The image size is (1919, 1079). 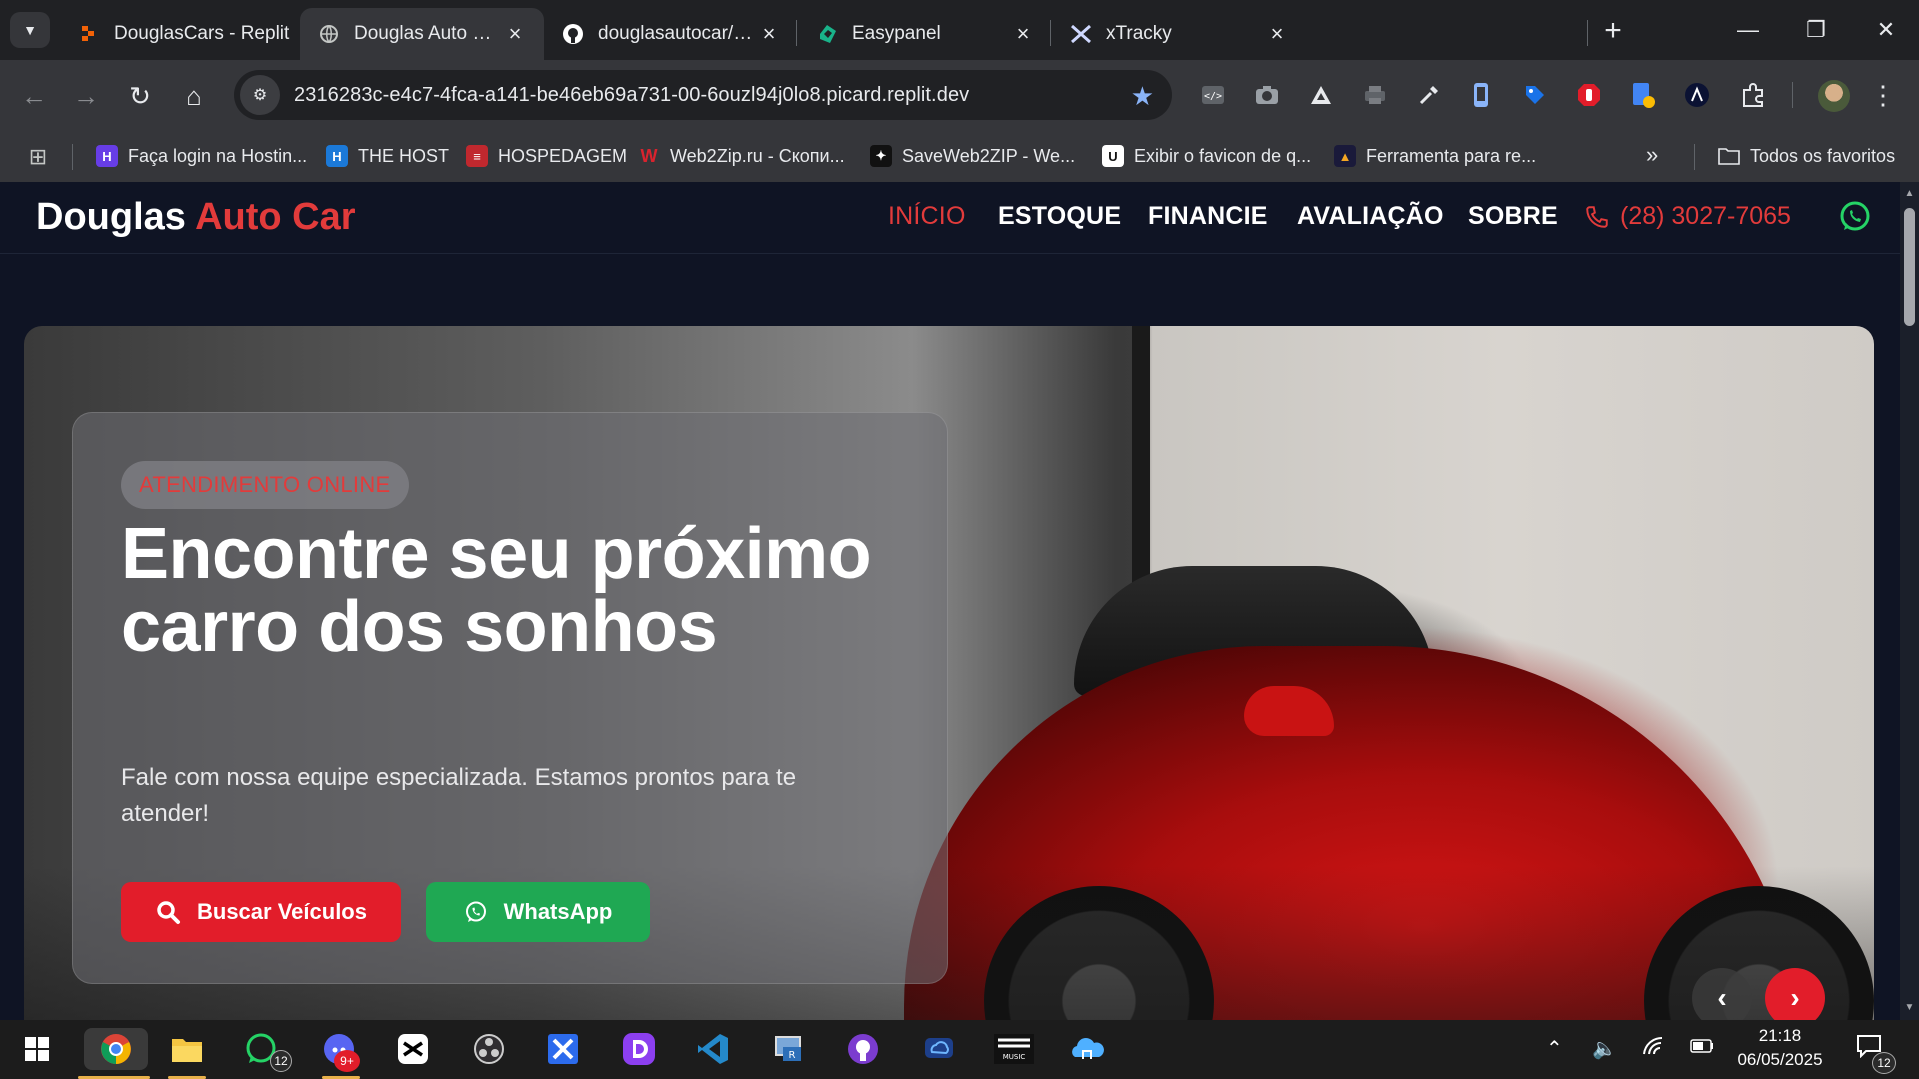 I want to click on restore-button: ❐, so click(x=1816, y=30).